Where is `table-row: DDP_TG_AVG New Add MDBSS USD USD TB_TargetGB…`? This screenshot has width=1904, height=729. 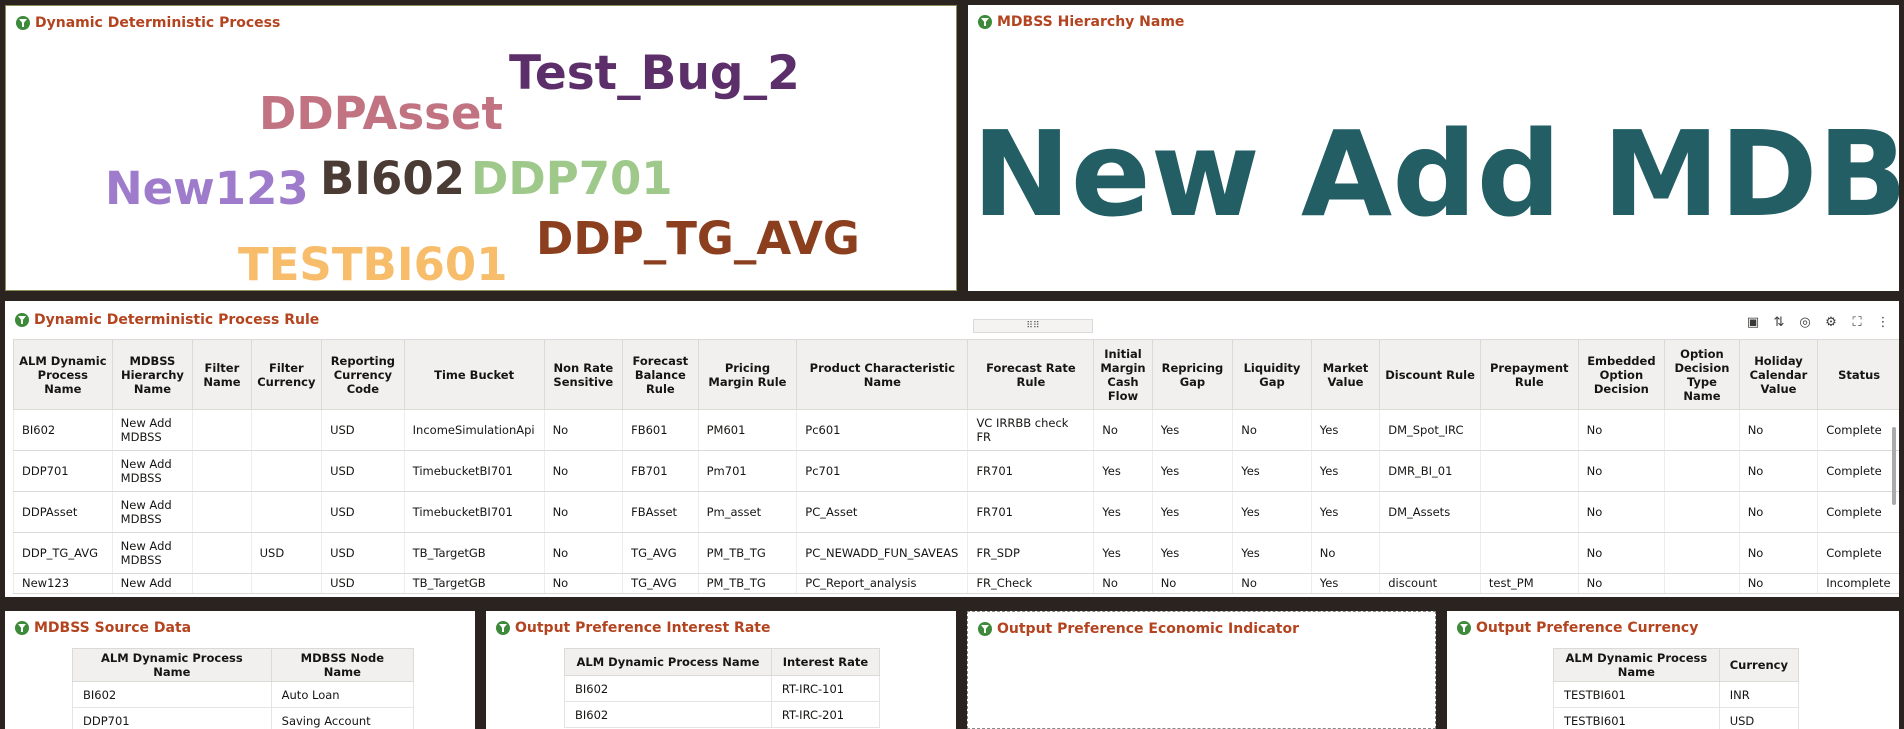
table-row: DDP_TG_AVG New Add MDBSS USD USD TB_TargetGB… is located at coordinates (956, 553).